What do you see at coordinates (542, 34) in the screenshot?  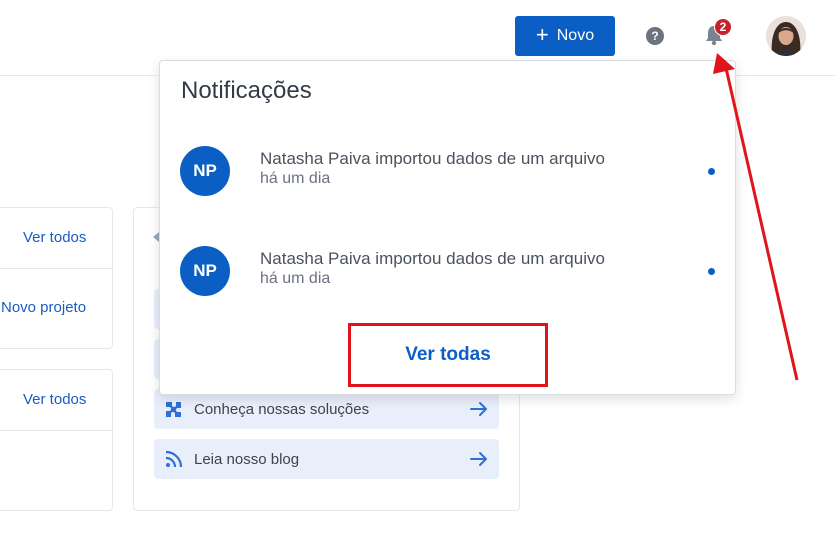 I see `plus-icon: +` at bounding box center [542, 34].